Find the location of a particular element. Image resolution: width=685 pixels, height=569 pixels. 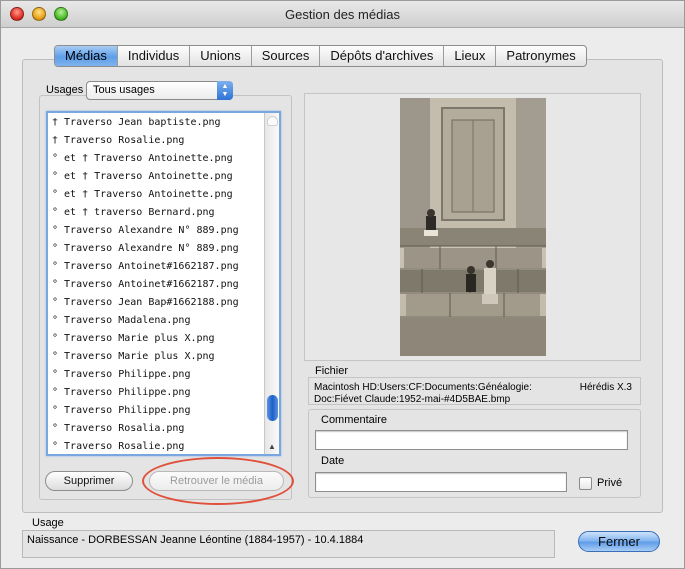

select-arrows-icon: ▲ ▼ is located at coordinates (225, 90).